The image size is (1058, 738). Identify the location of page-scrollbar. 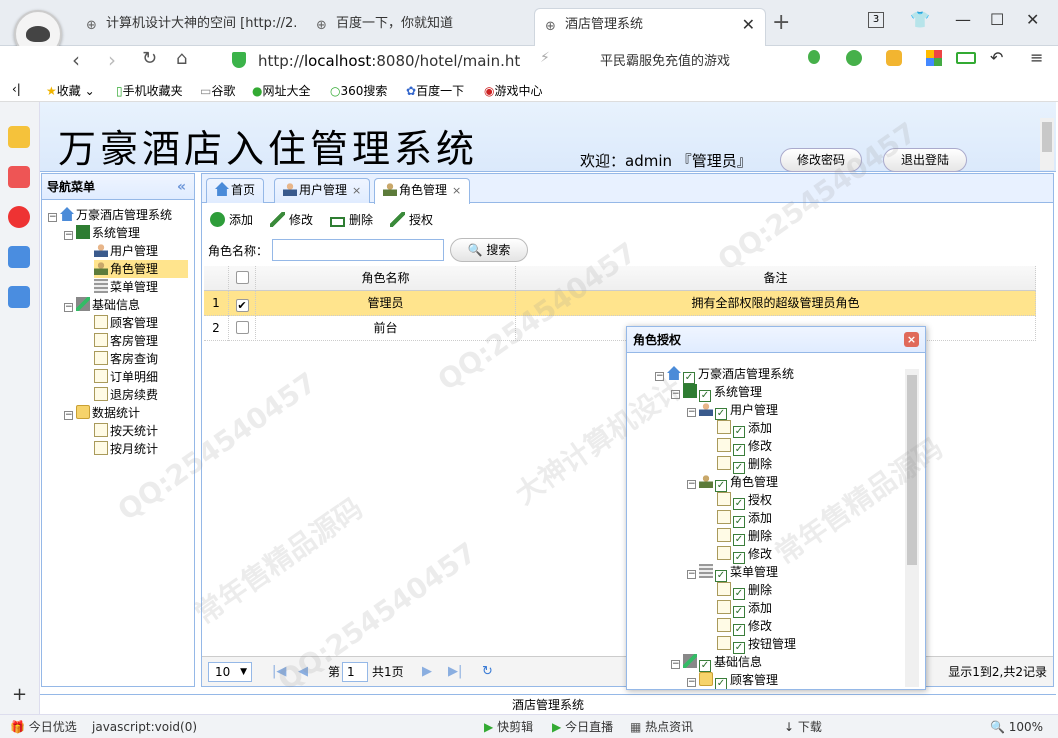
(1047, 144).